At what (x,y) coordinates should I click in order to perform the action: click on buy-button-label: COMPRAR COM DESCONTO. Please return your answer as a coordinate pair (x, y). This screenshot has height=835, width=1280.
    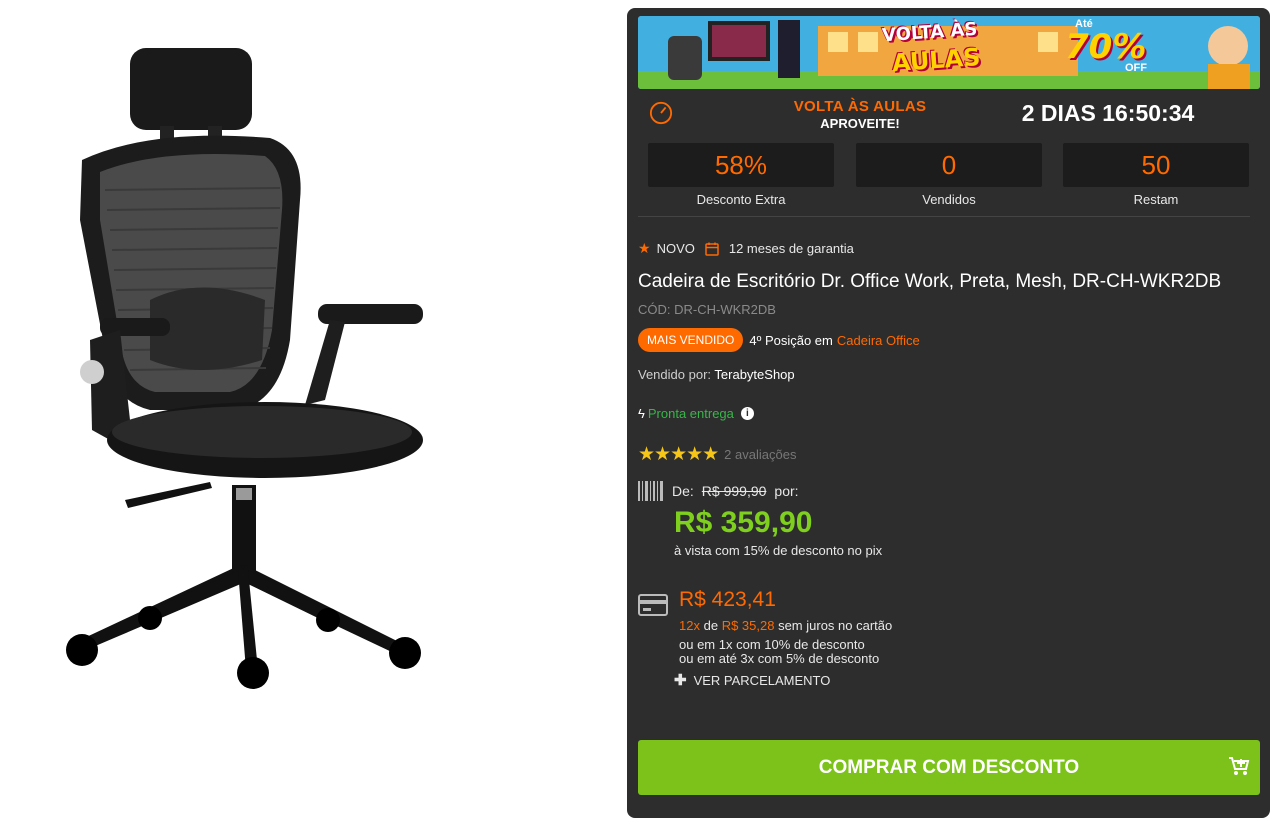
    Looking at the image, I should click on (949, 767).